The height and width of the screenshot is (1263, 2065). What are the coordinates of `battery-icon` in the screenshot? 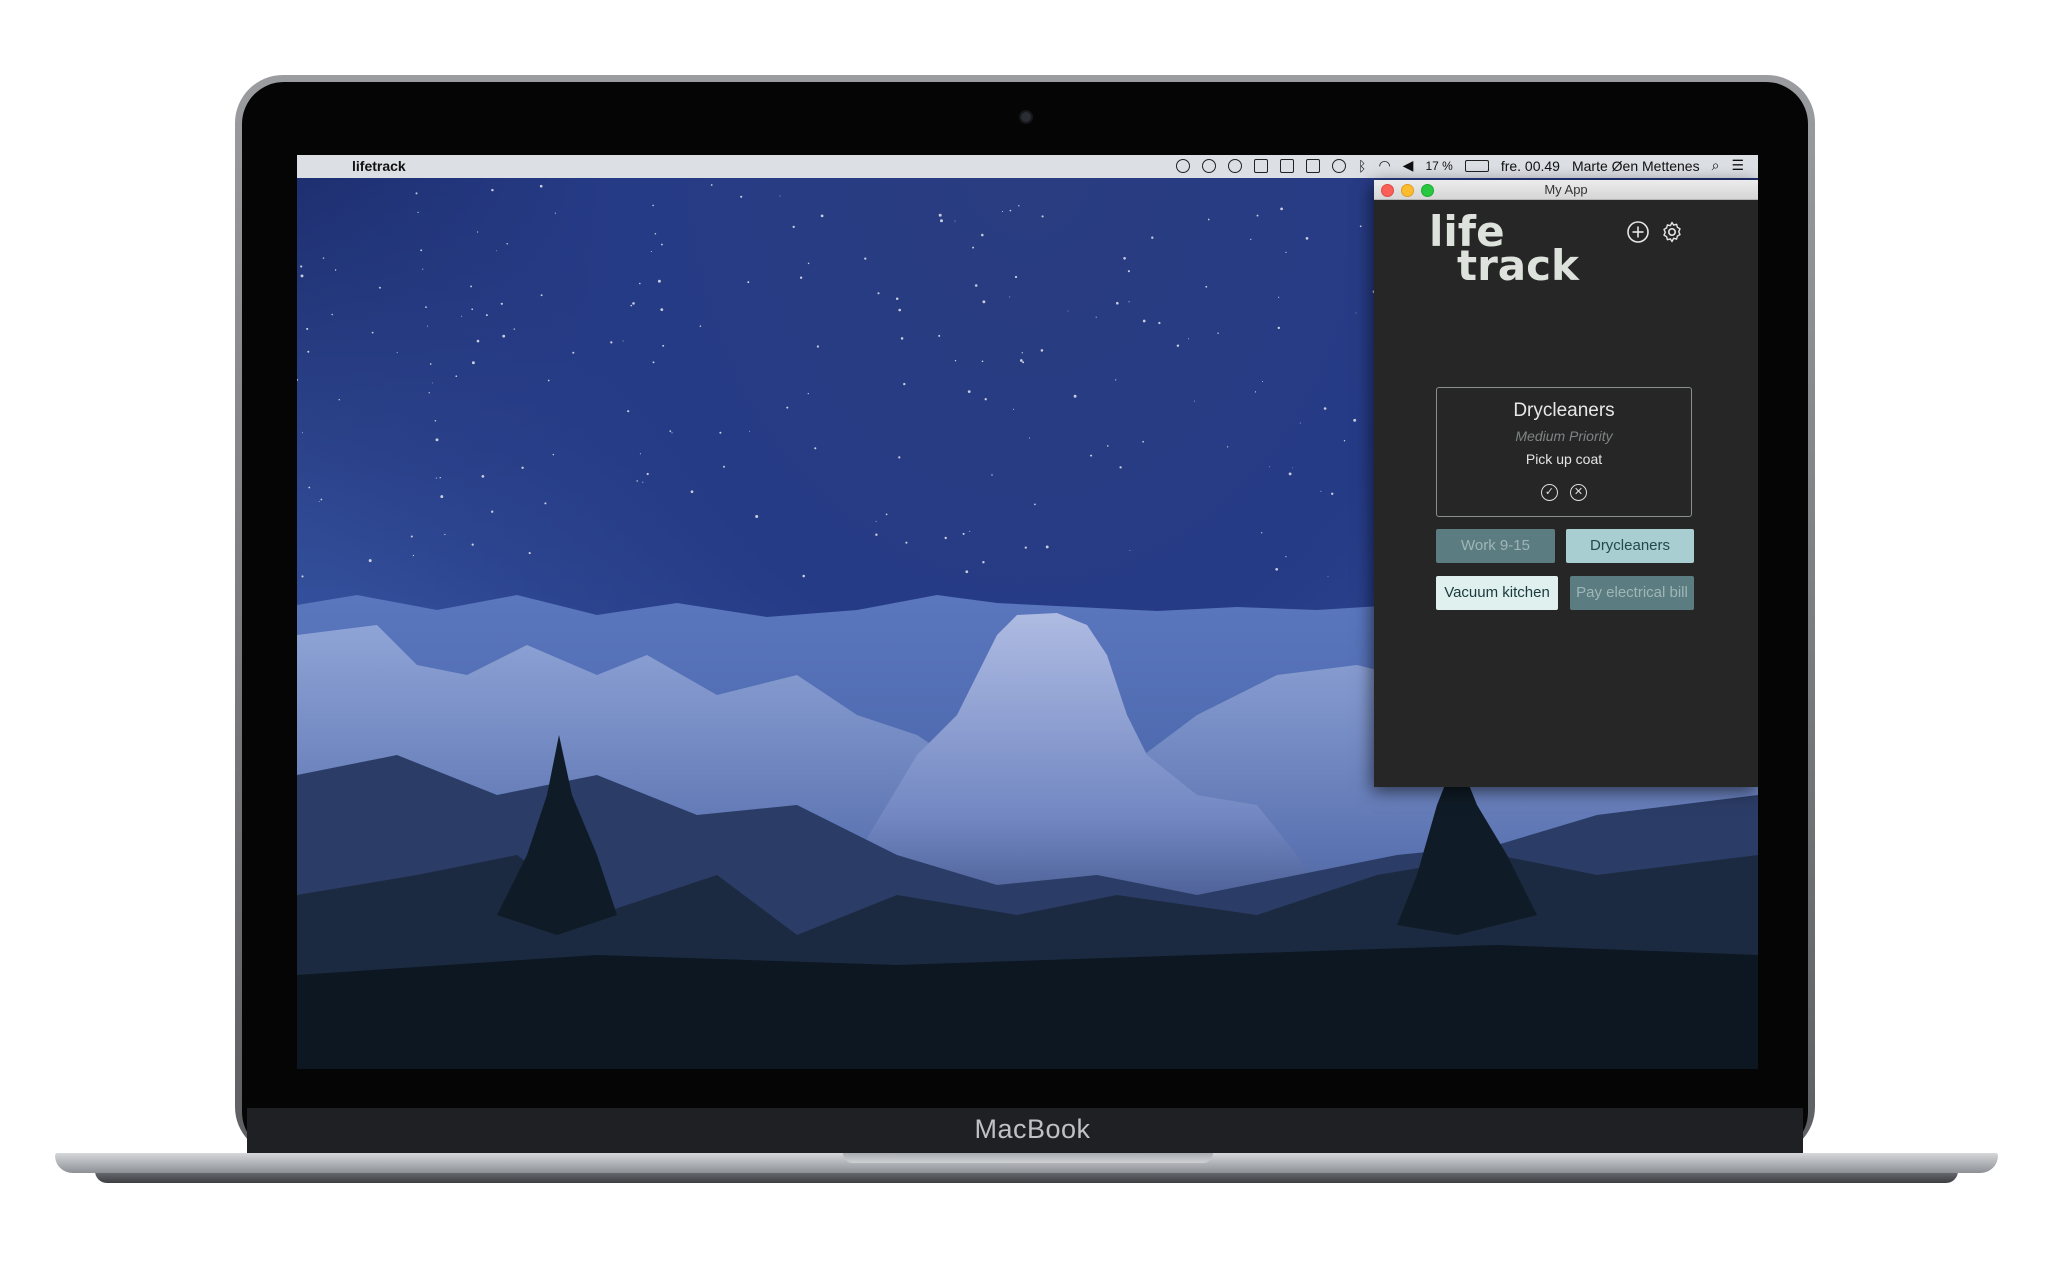 It's located at (1476, 165).